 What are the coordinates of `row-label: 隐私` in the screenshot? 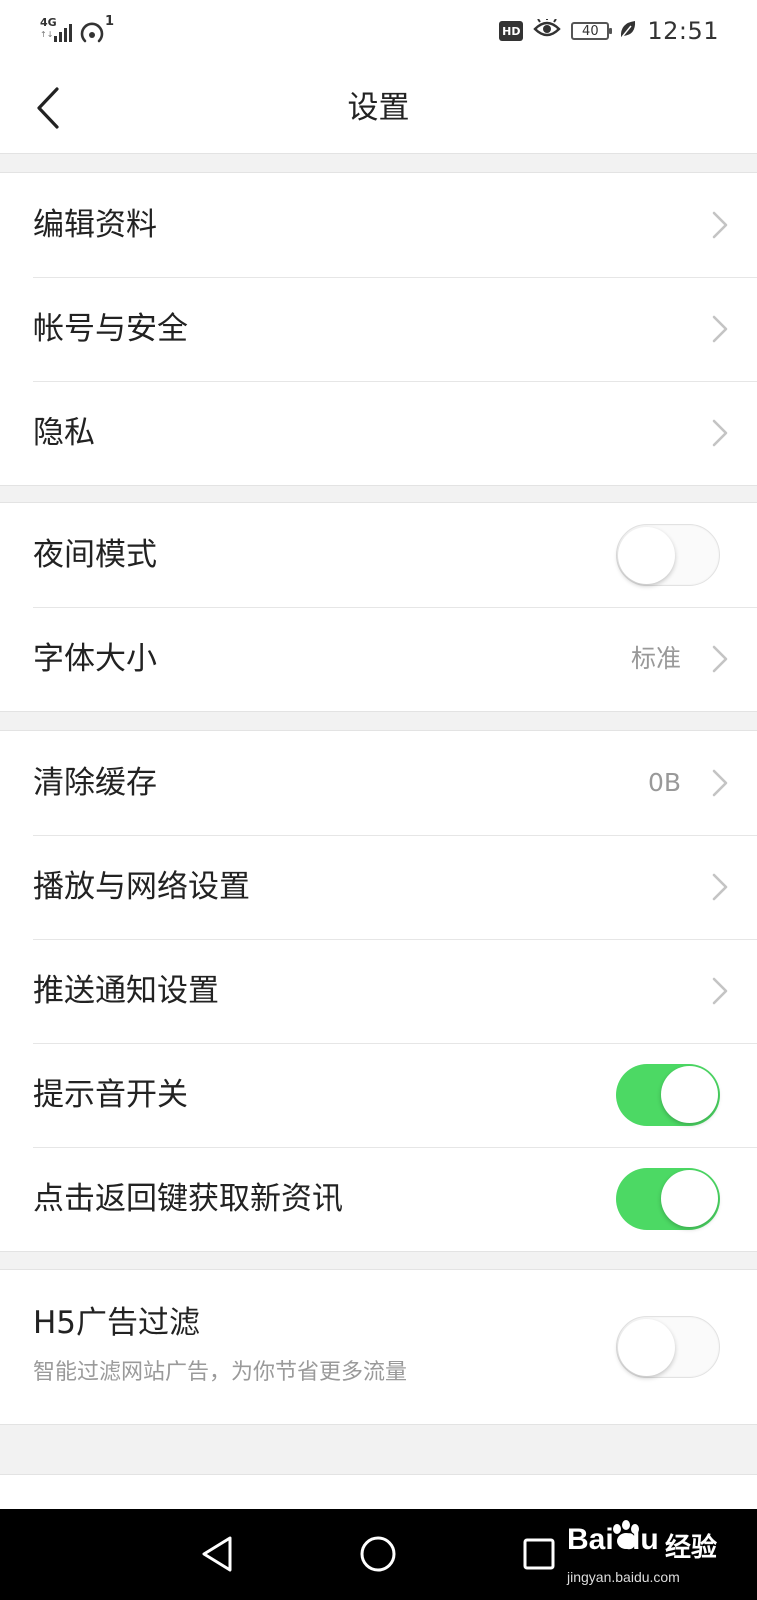 It's located at (64, 433).